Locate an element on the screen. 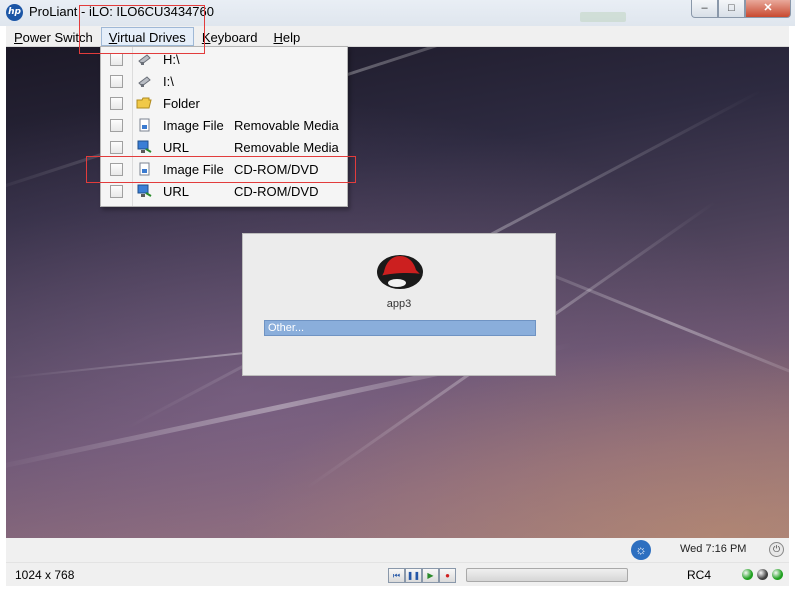 The image size is (795, 590). redhat-logo-icon is located at coordinates (400, 272).